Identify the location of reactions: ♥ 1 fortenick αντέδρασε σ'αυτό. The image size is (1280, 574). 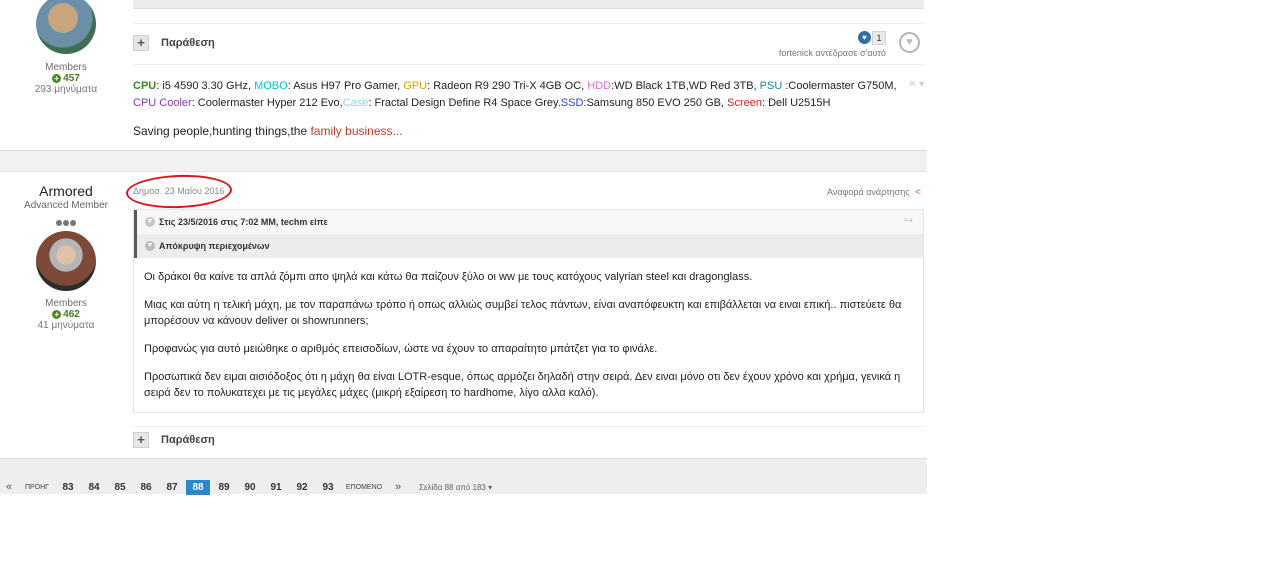
(831, 44).